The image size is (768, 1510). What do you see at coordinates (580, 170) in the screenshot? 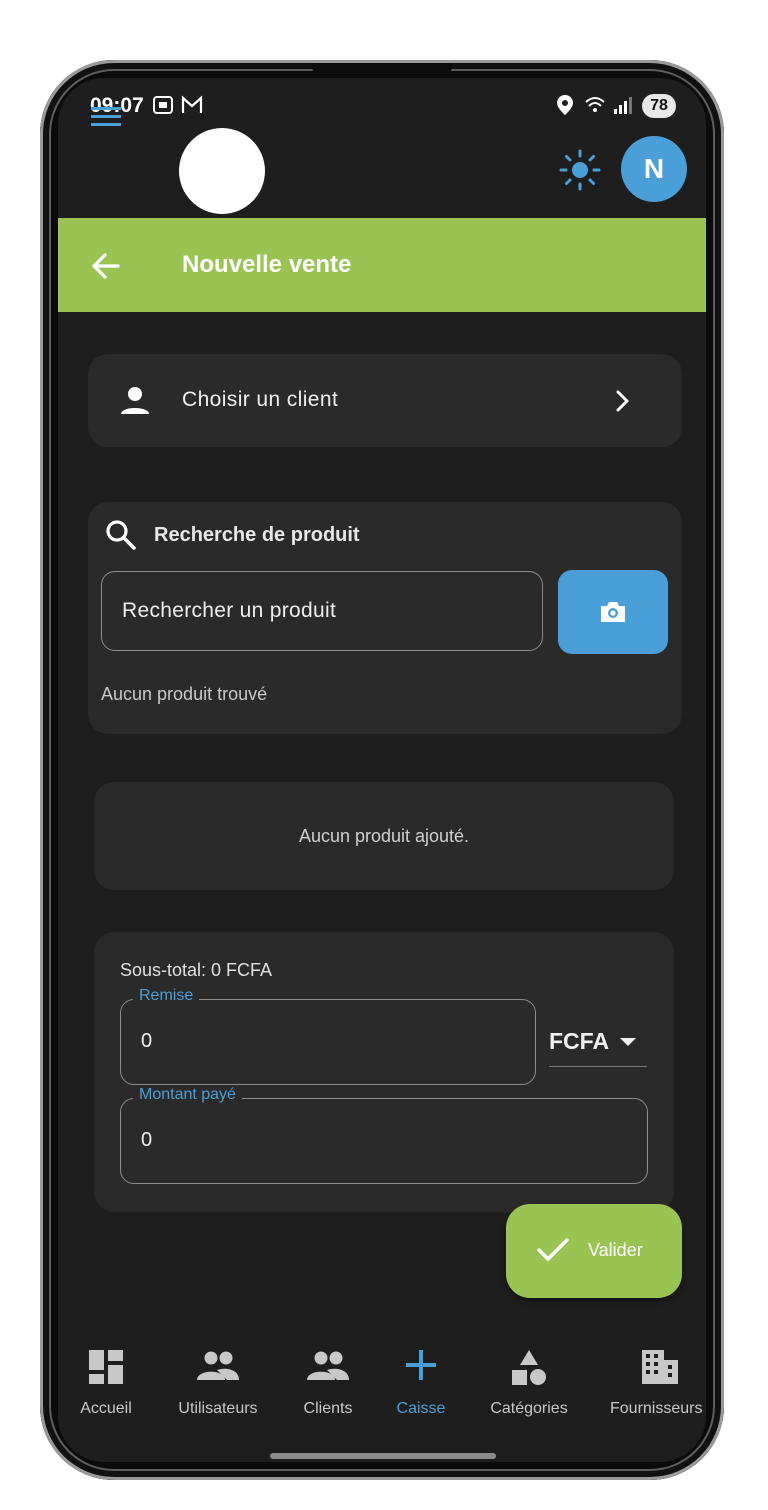
I see `light-mode-icon` at bounding box center [580, 170].